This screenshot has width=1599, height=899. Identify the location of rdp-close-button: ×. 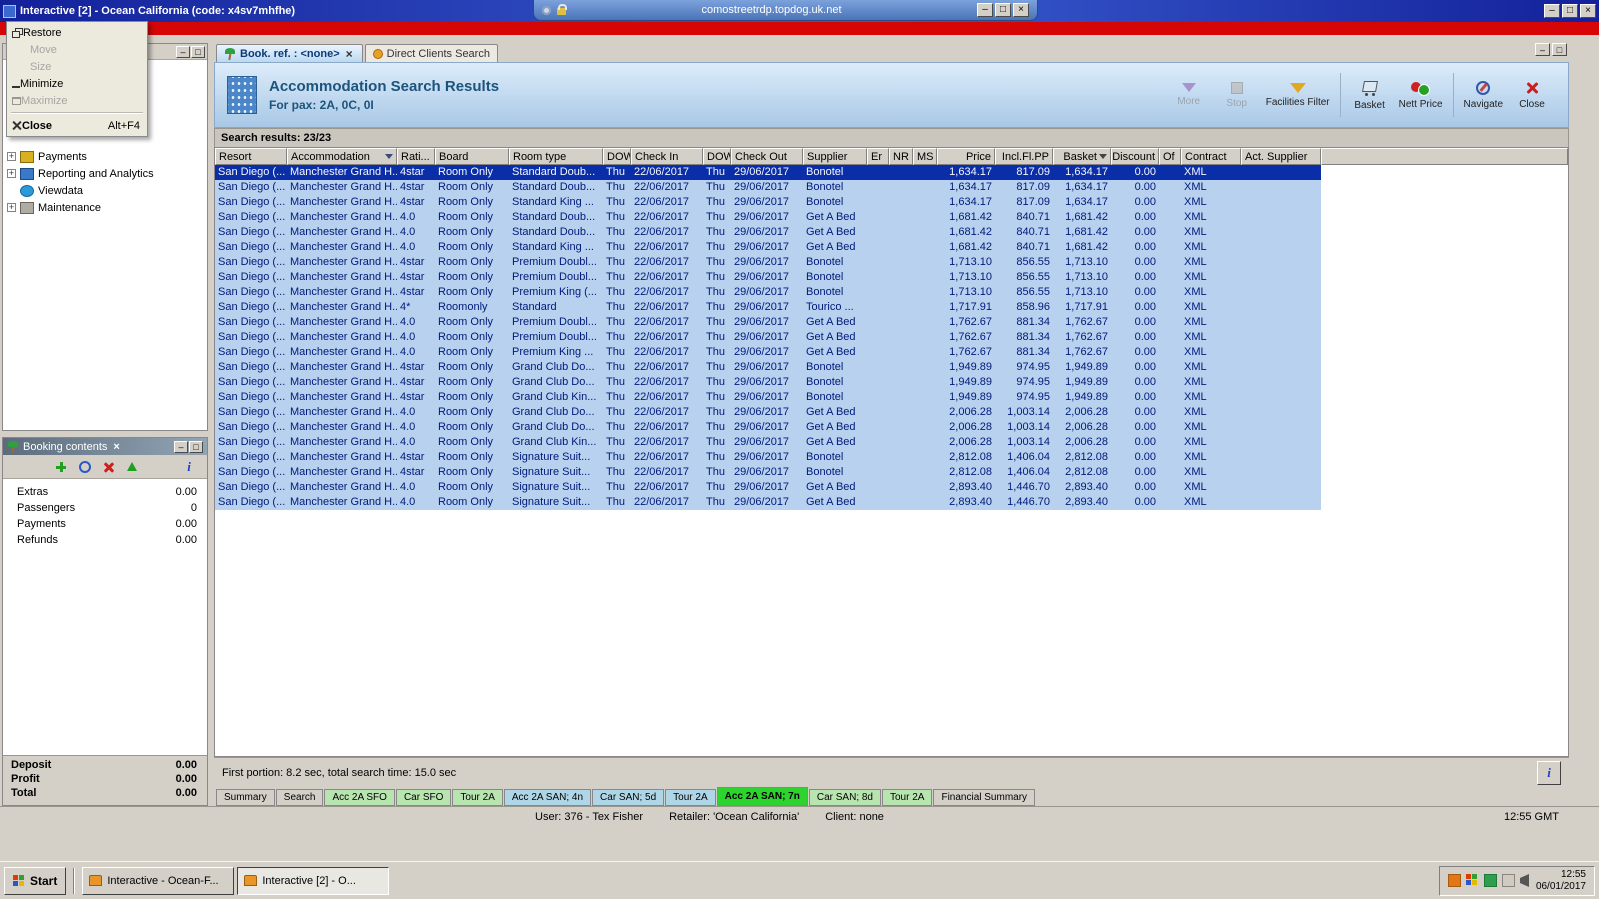
(1021, 10).